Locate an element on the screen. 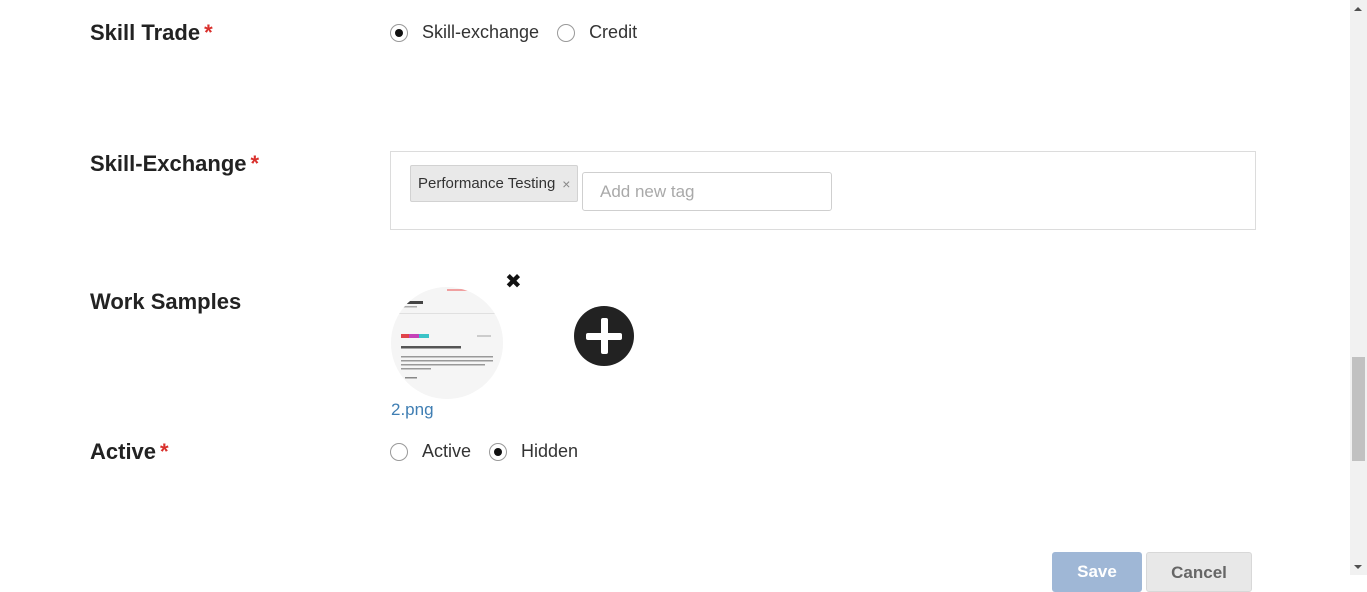 The width and height of the screenshot is (1367, 592). active-radio-group: Active Hidden is located at coordinates (493, 451).